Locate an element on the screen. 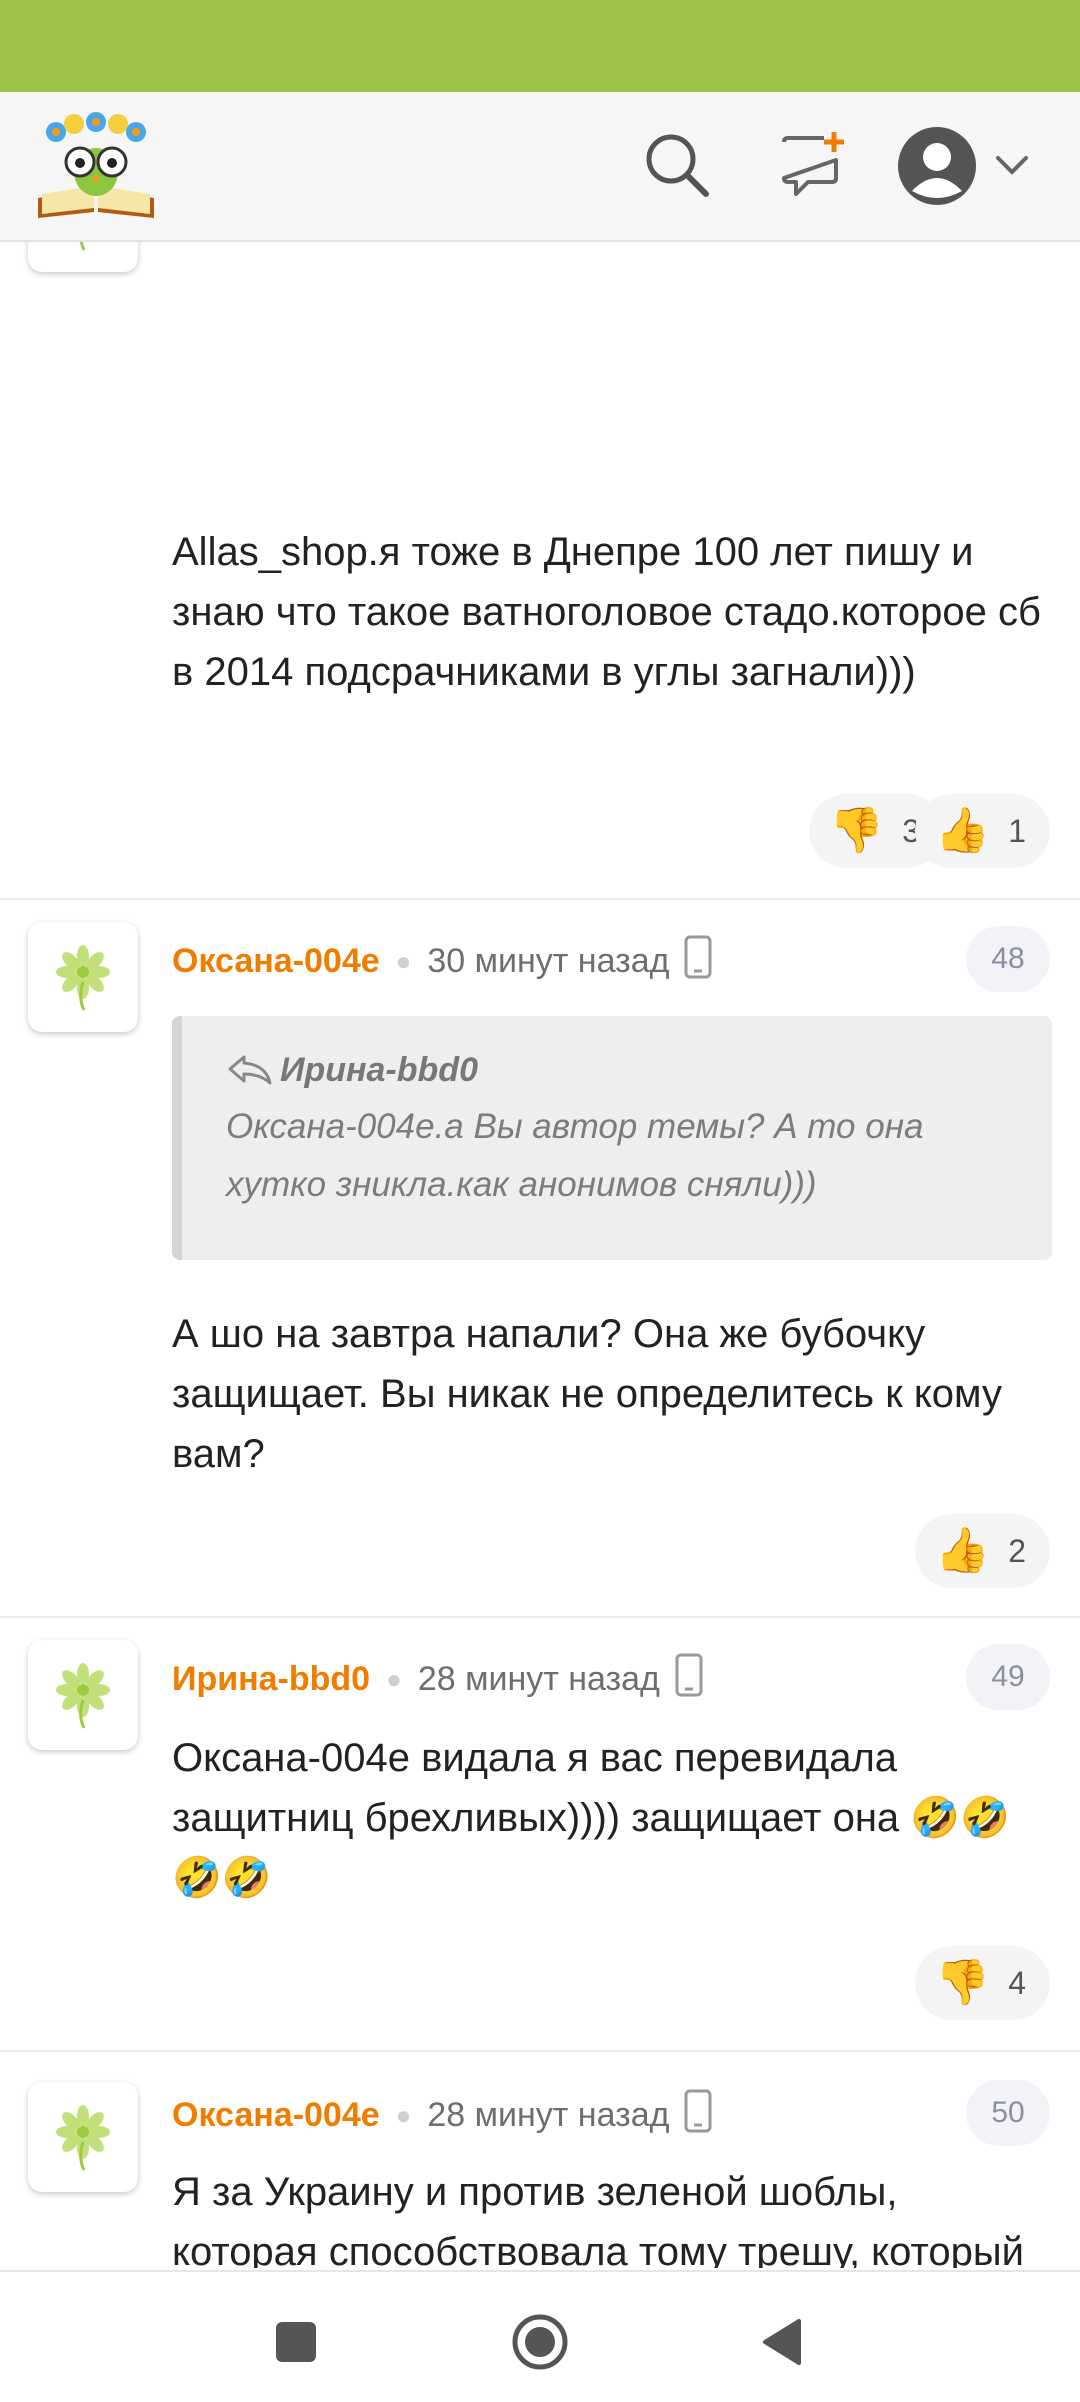 The height and width of the screenshot is (2402, 1080). system-navigation-bar is located at coordinates (540, 2336).